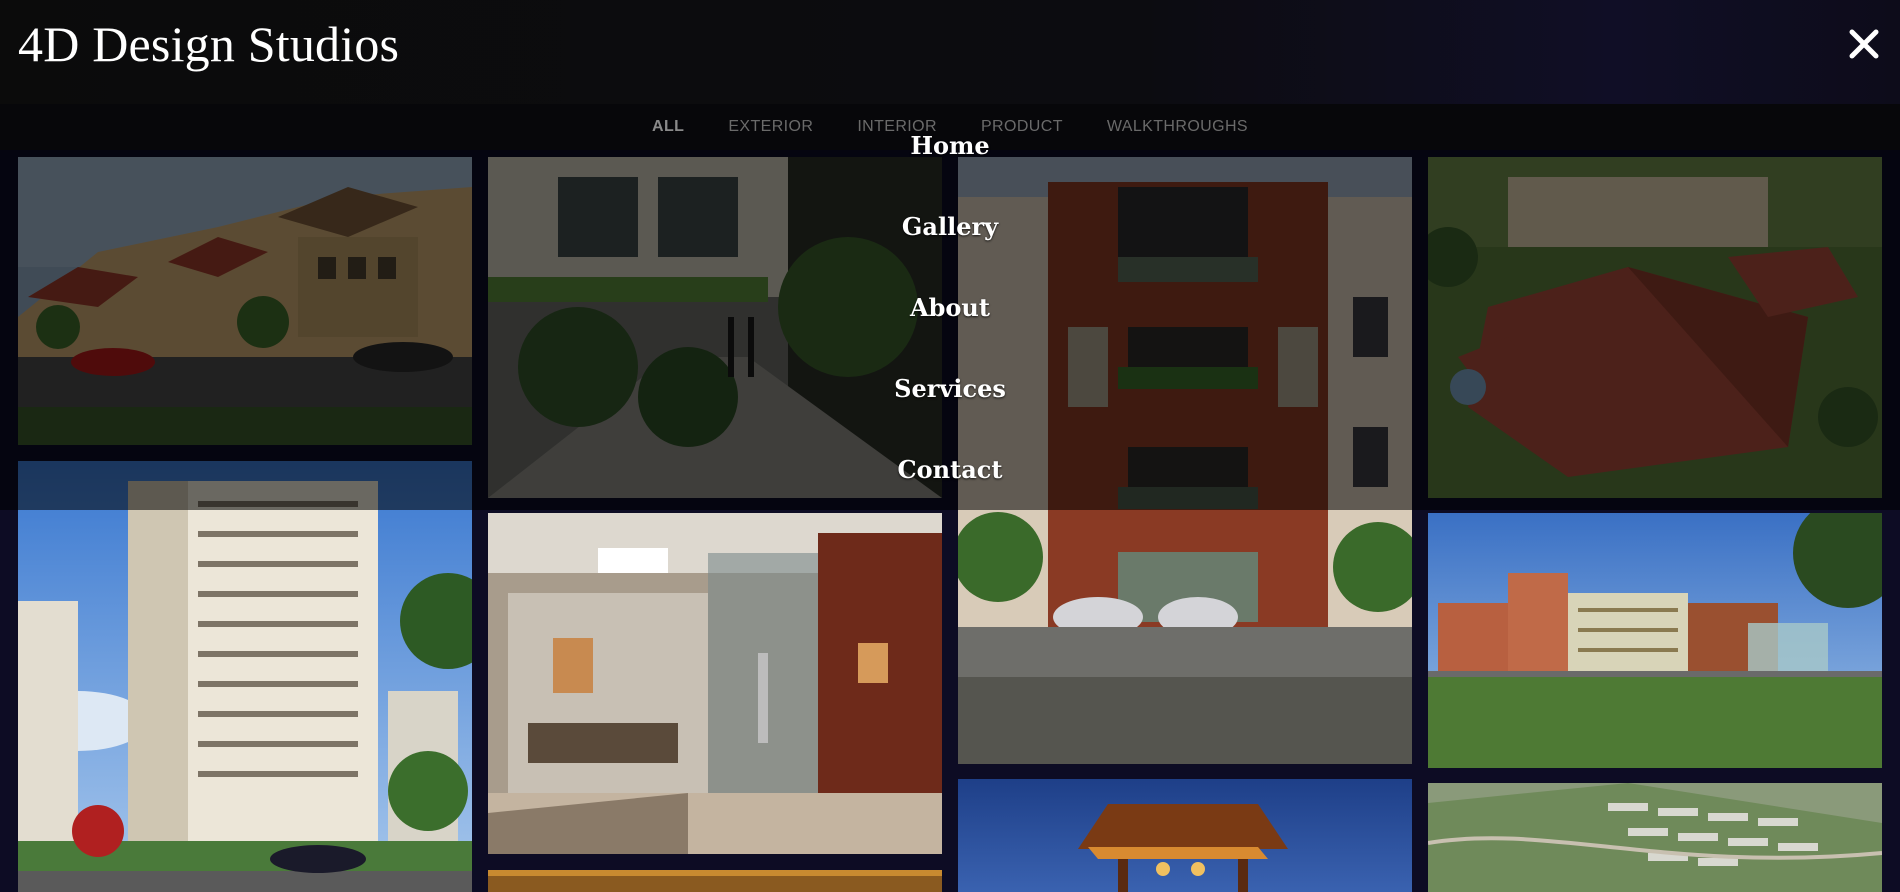  I want to click on close-icon, so click(1864, 44).